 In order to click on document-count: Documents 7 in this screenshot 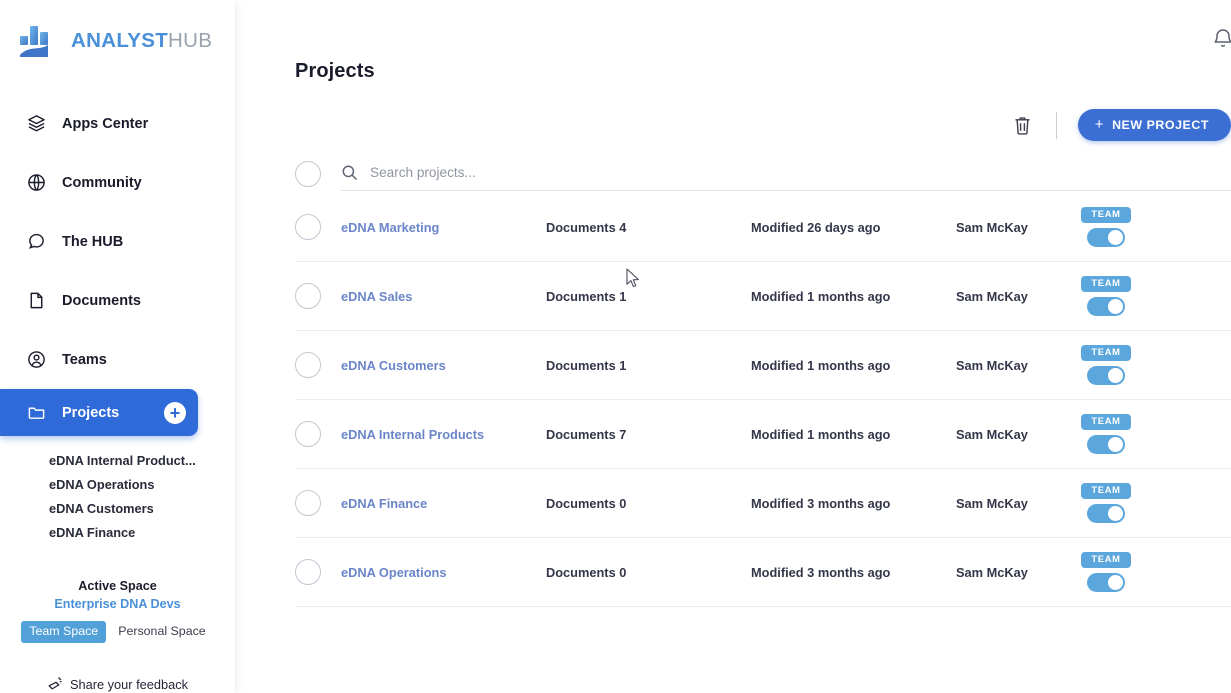, I will do `click(586, 434)`.